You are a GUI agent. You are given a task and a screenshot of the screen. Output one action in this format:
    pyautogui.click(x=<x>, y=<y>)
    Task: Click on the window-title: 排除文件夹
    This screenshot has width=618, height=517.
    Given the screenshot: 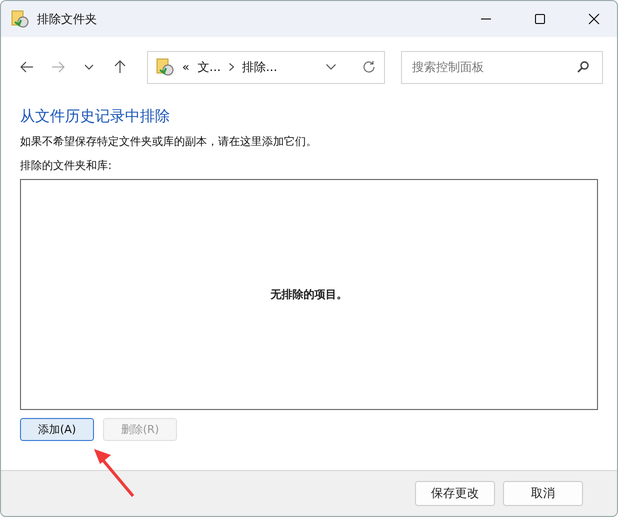 What is the action you would take?
    pyautogui.click(x=67, y=19)
    